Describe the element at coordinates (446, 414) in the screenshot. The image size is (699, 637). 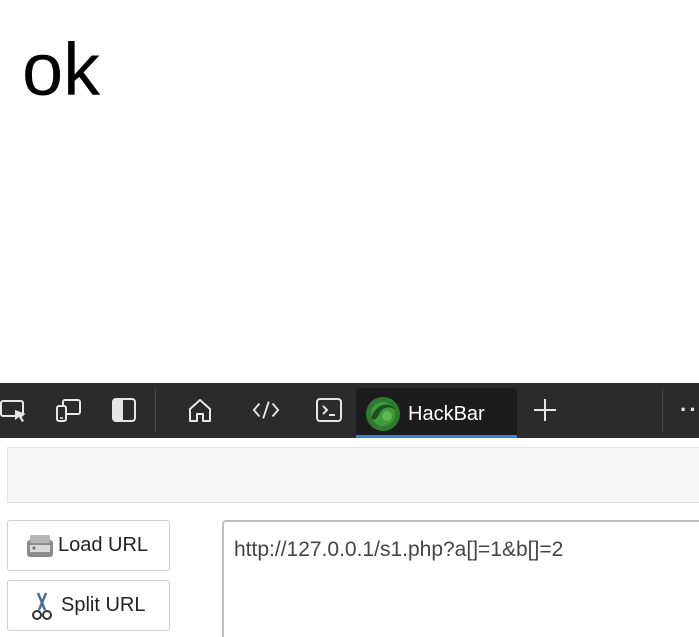
I see `tab-hackbar-label: HackBar` at that location.